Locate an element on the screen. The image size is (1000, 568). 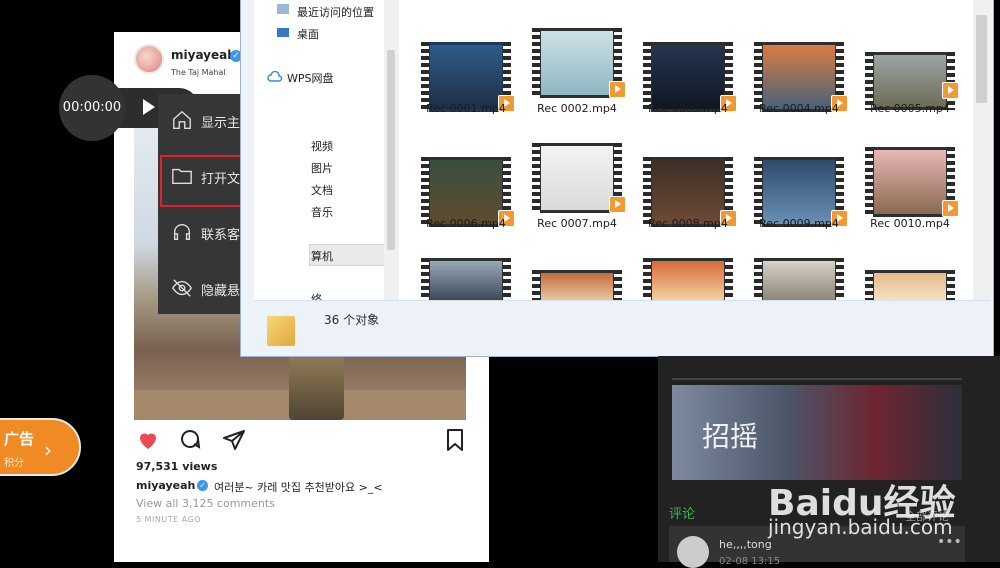
caption-text: 여러분~ 카레 맛집 추천받아요 >_< is located at coordinates (298, 487).